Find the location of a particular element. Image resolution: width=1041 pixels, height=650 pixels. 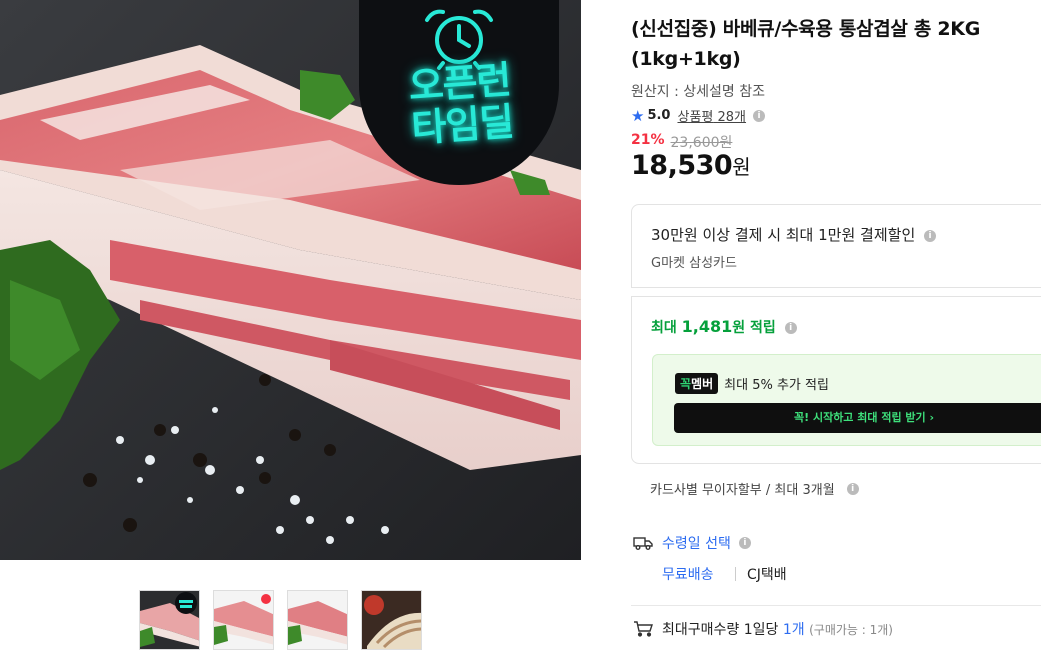

thumbnail-strip is located at coordinates (280, 620).